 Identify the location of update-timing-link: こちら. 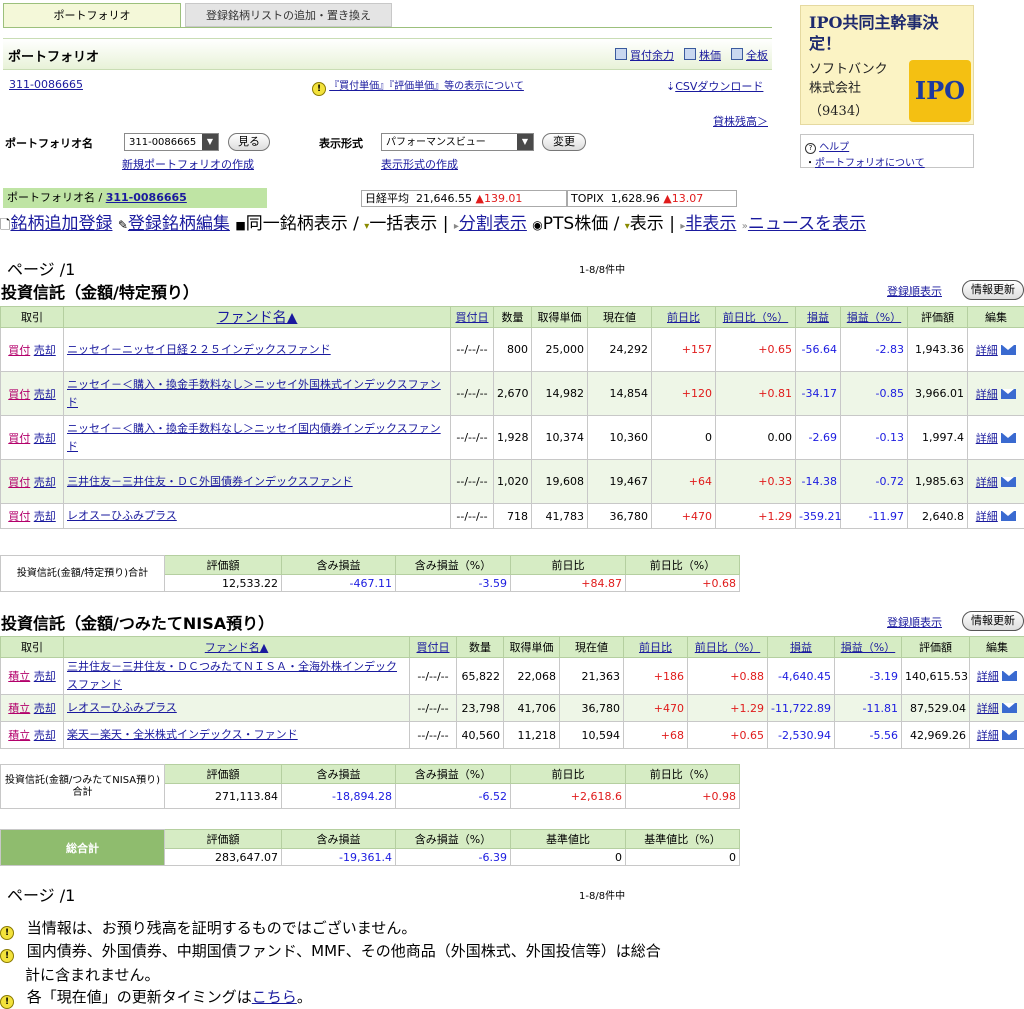
(274, 997).